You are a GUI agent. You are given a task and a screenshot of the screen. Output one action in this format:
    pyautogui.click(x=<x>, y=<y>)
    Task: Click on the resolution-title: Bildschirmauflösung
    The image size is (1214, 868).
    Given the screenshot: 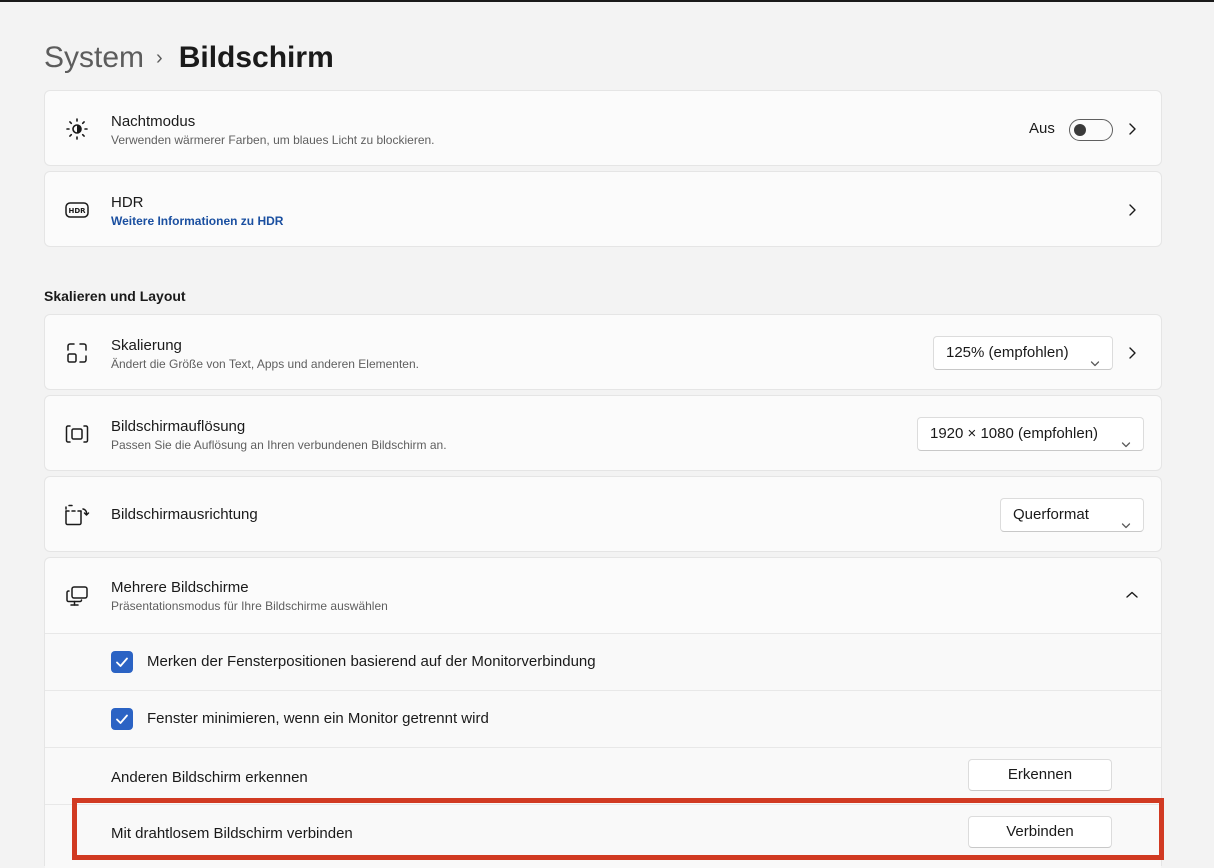 What is the action you would take?
    pyautogui.click(x=178, y=426)
    